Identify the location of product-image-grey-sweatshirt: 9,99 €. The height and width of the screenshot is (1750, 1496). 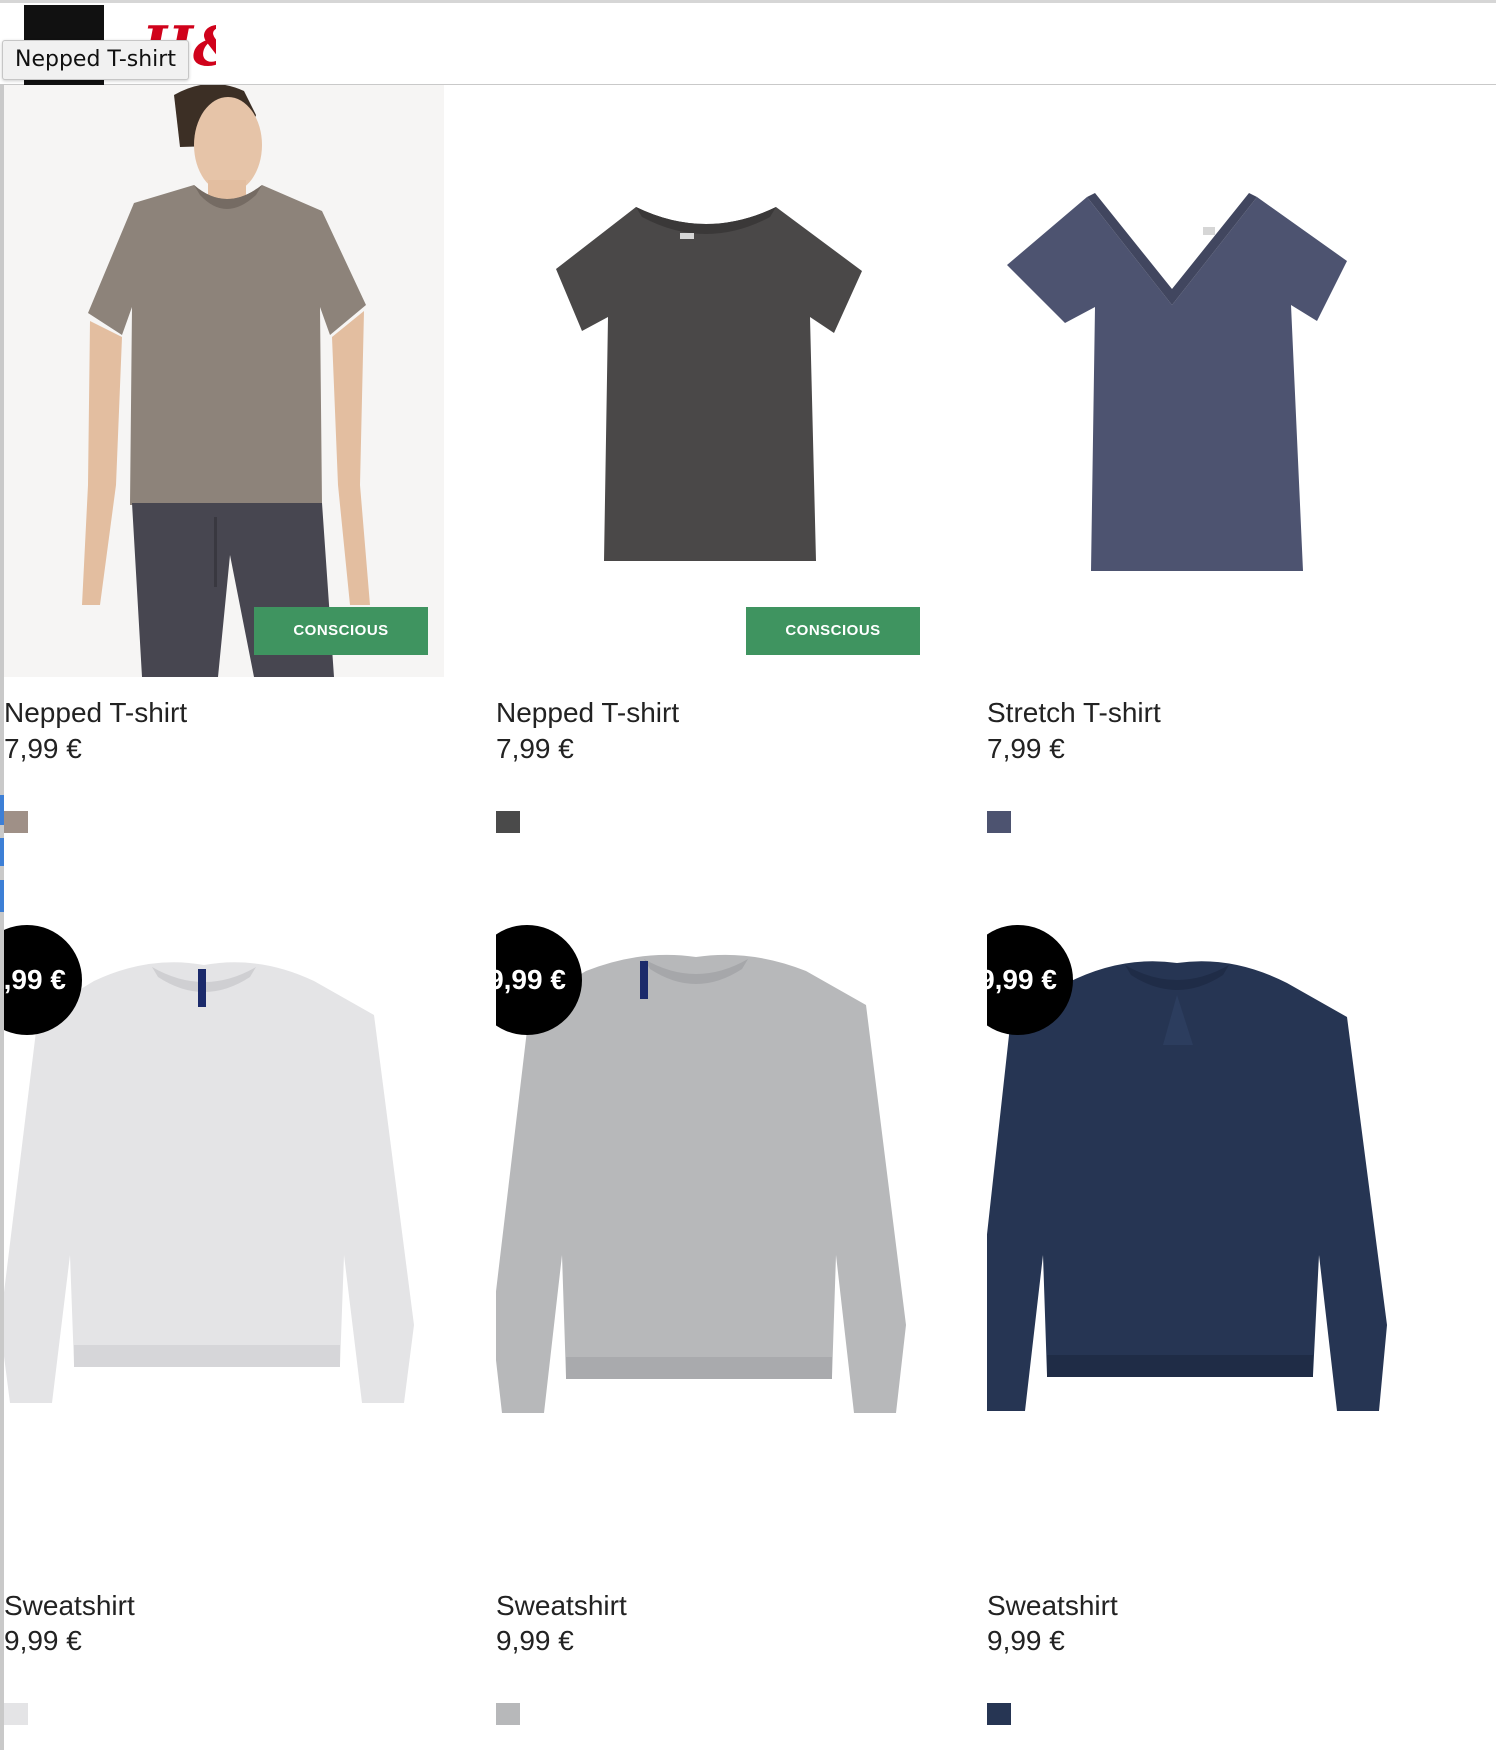
(716, 1220).